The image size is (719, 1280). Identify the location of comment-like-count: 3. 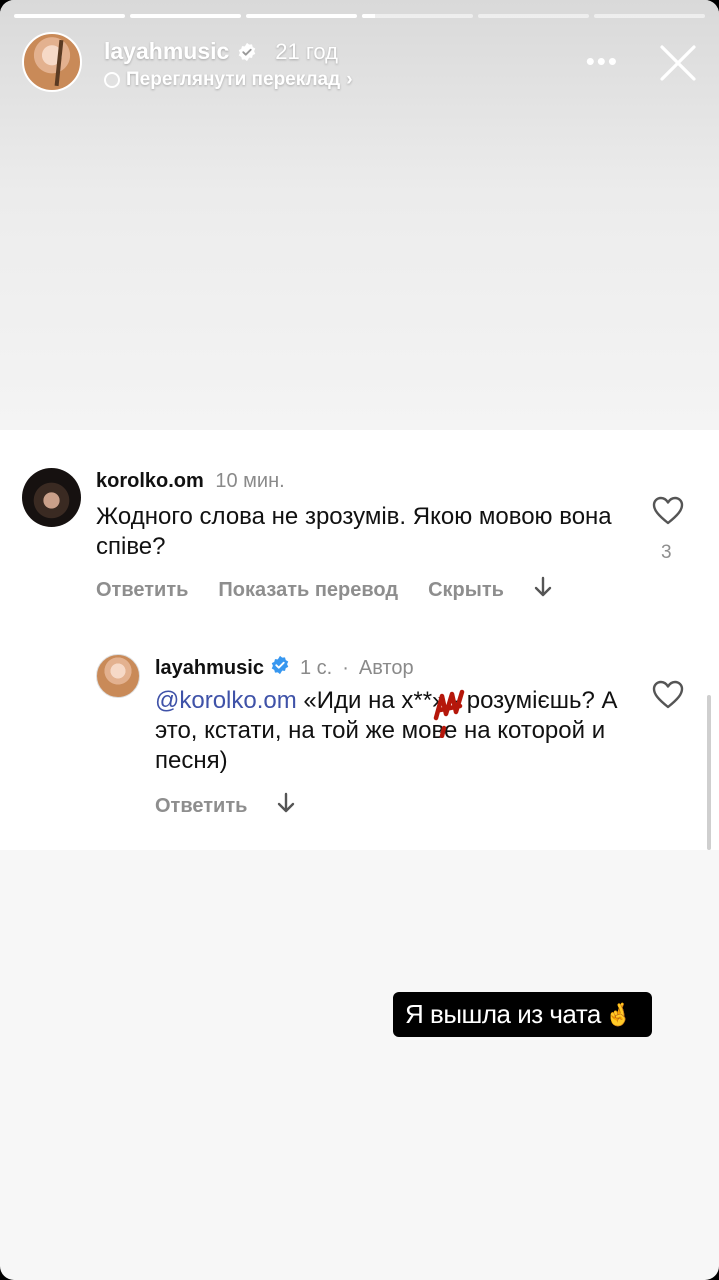
(666, 552).